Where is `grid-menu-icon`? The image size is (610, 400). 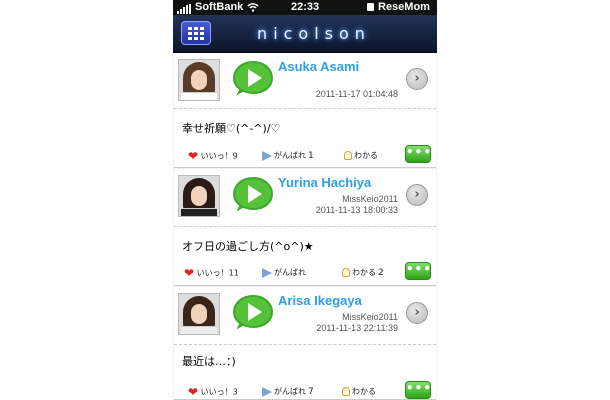 grid-menu-icon is located at coordinates (196, 33).